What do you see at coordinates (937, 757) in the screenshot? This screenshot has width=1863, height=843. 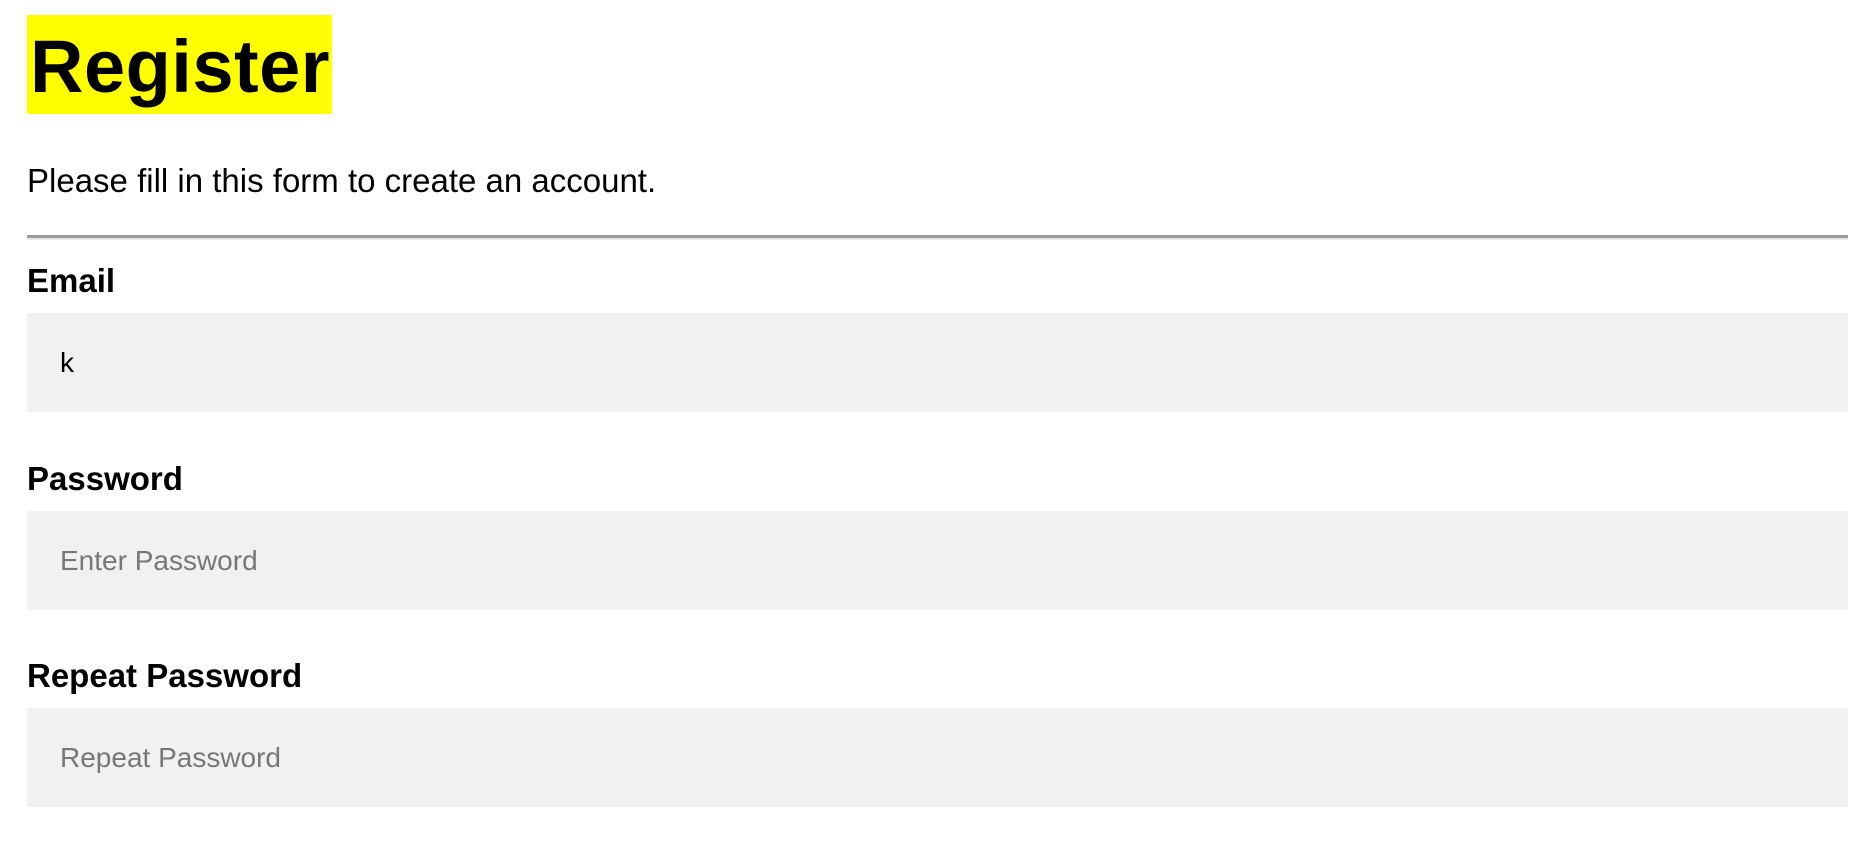 I see `repeat-password-field` at bounding box center [937, 757].